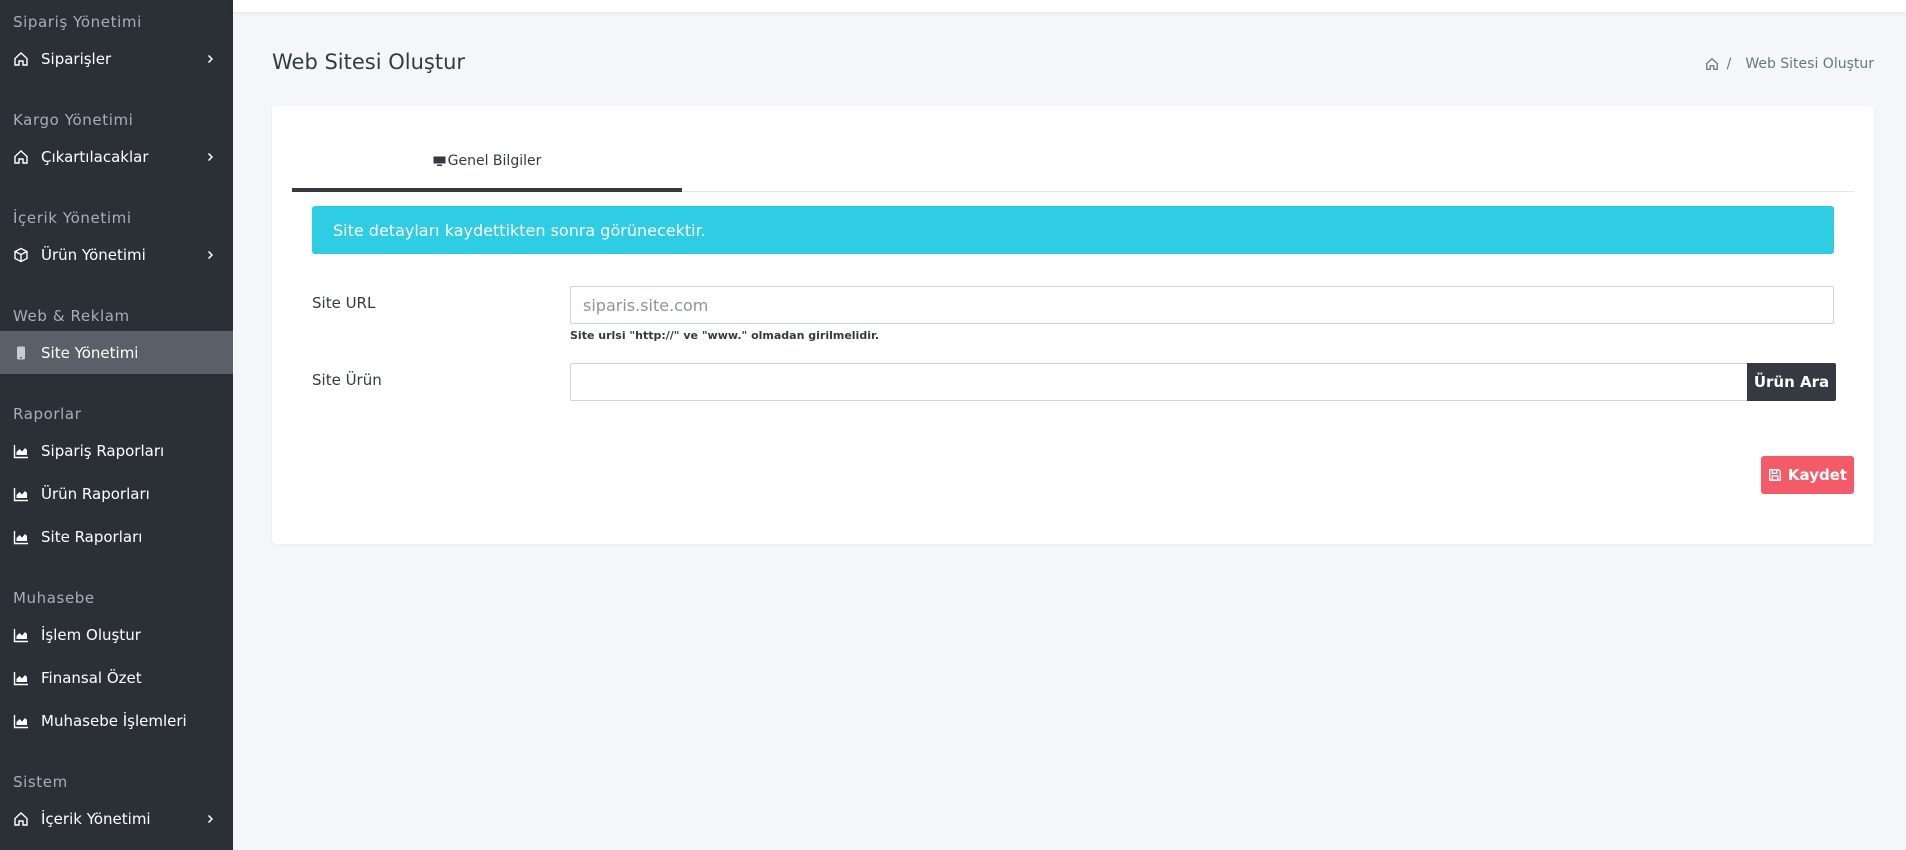 The height and width of the screenshot is (850, 1906). What do you see at coordinates (1073, 163) in the screenshot?
I see `tab-bar: Genel Bilgiler` at bounding box center [1073, 163].